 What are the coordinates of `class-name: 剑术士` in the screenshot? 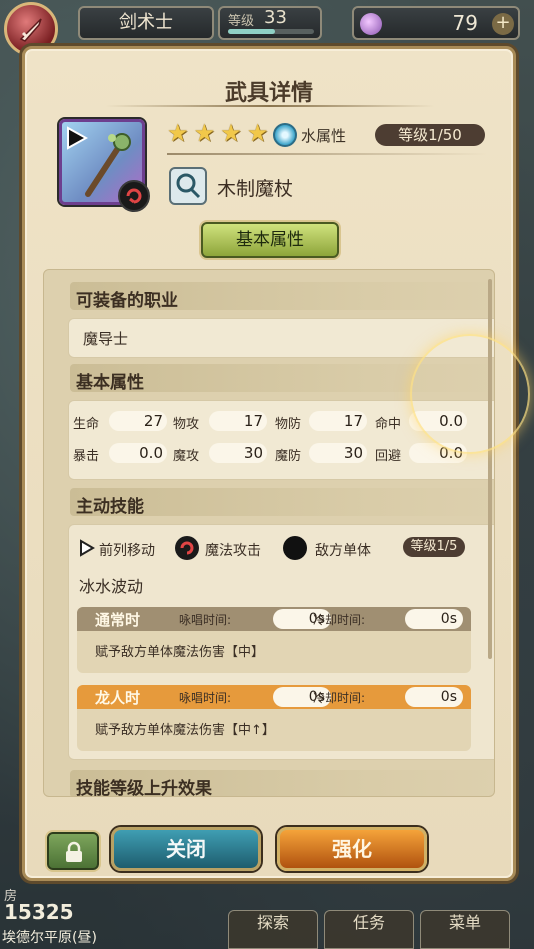 It's located at (146, 23).